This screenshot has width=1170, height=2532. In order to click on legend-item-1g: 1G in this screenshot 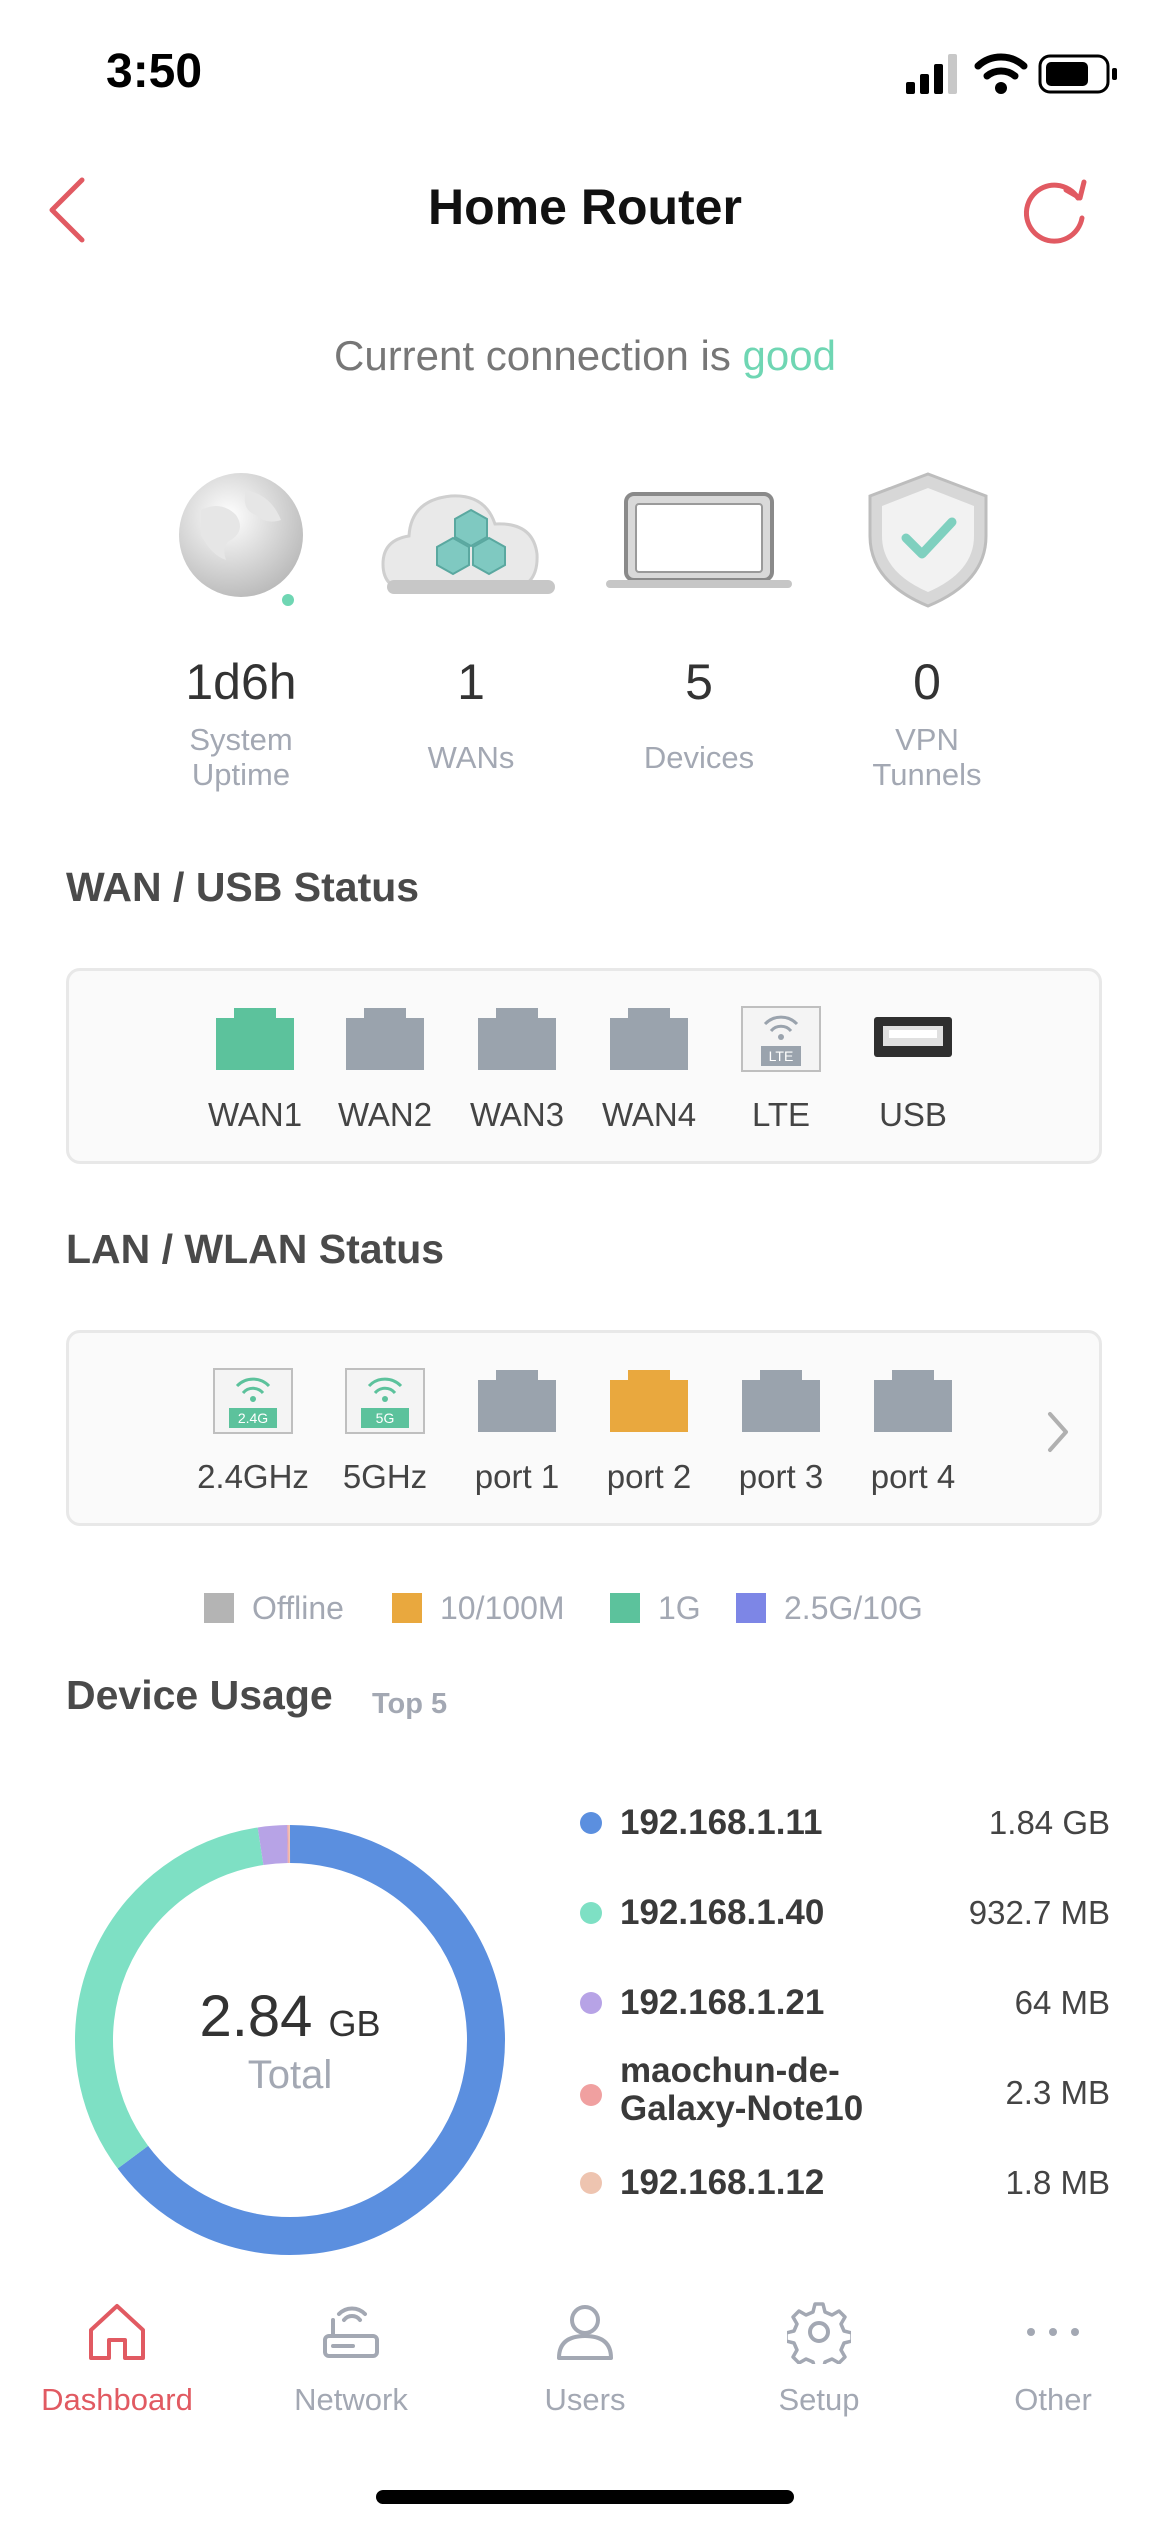, I will do `click(655, 1608)`.